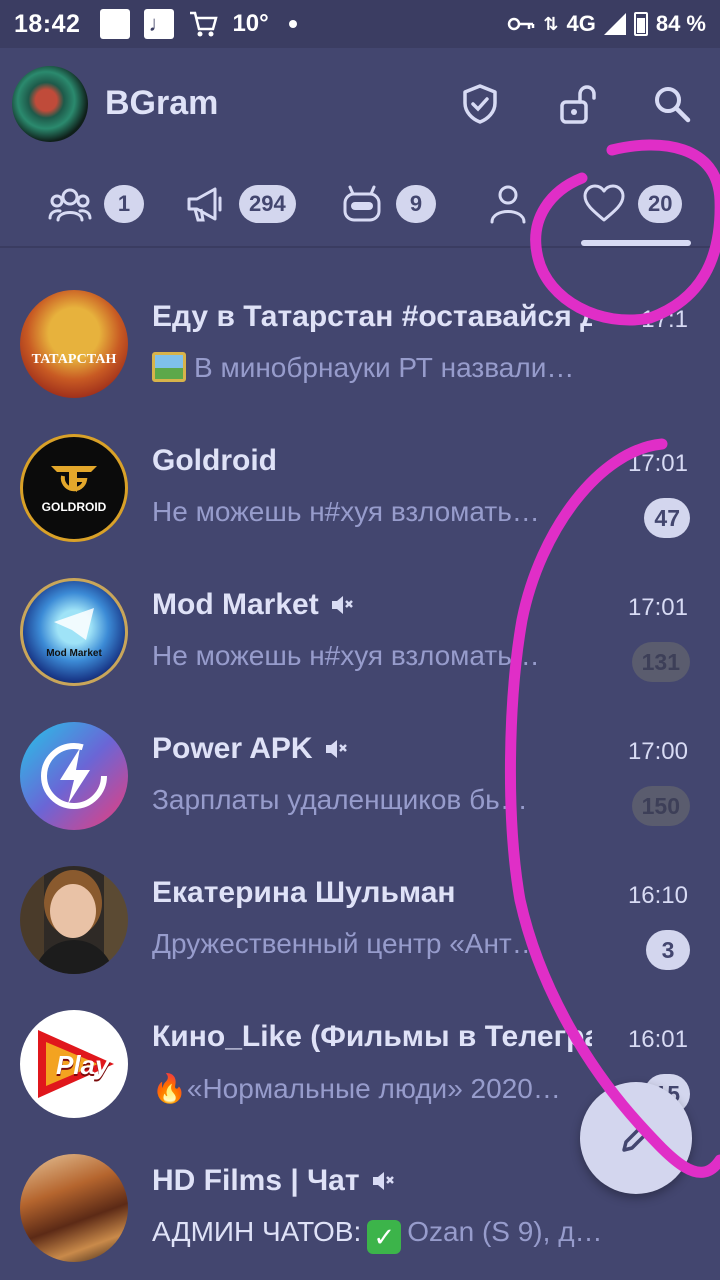  Describe the element at coordinates (636, 243) in the screenshot. I see `active-tab-indicator` at that location.